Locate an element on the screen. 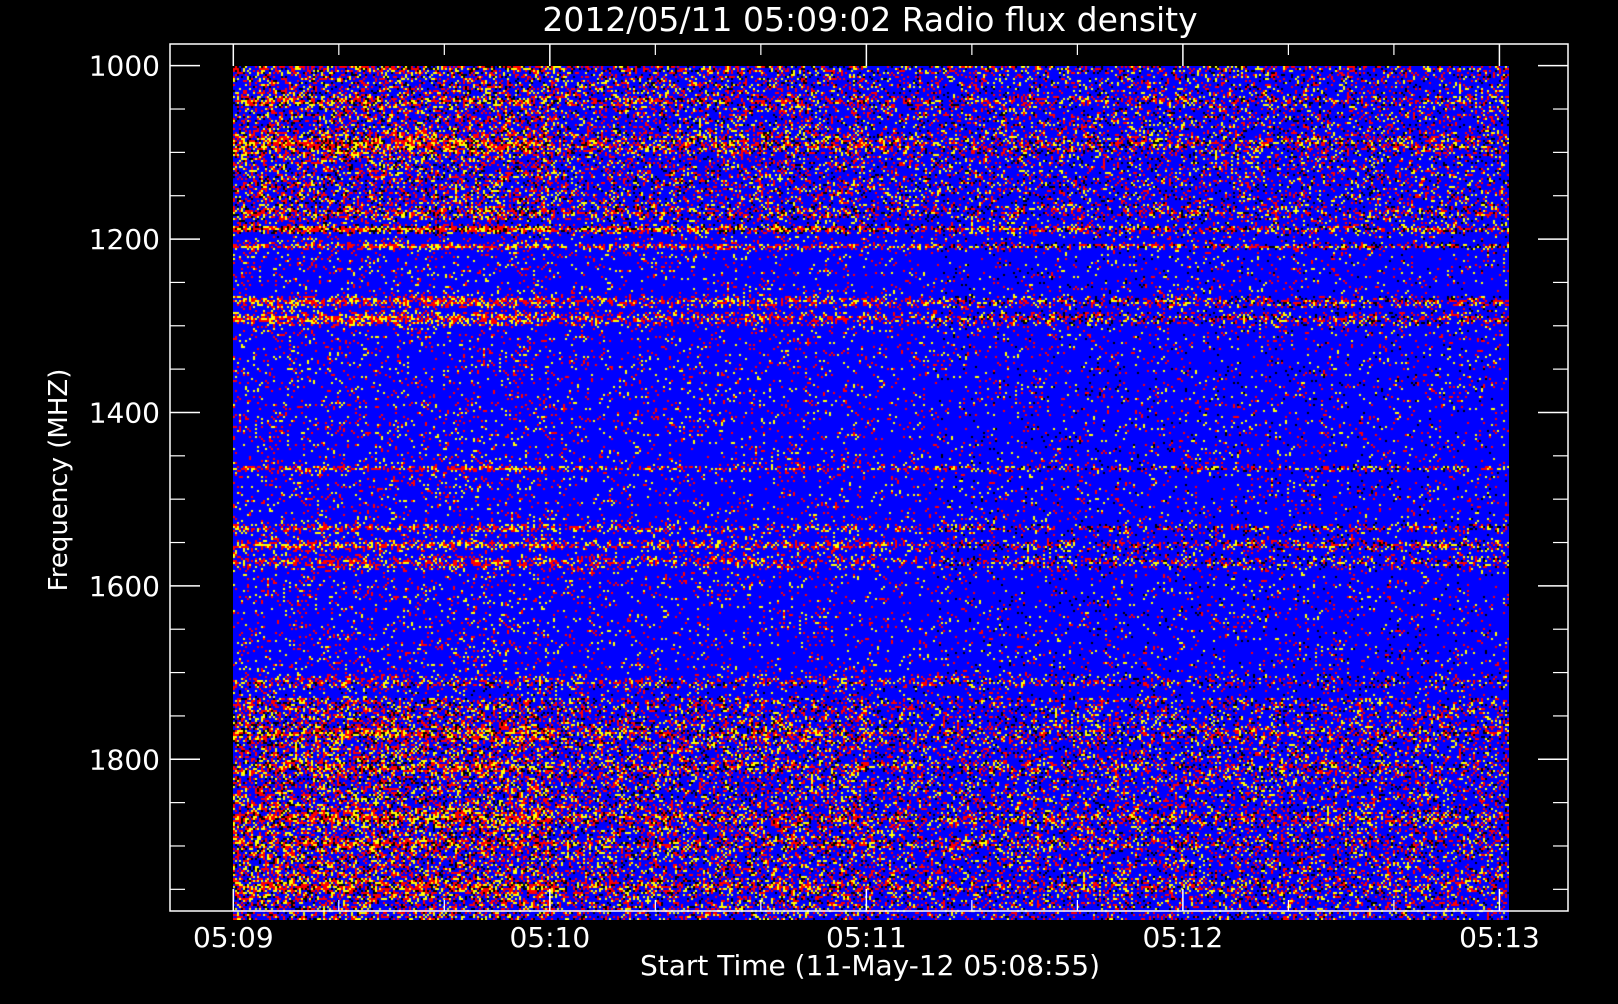 This screenshot has width=1618, height=1004. y-tick-label: 1200 is located at coordinates (124, 239).